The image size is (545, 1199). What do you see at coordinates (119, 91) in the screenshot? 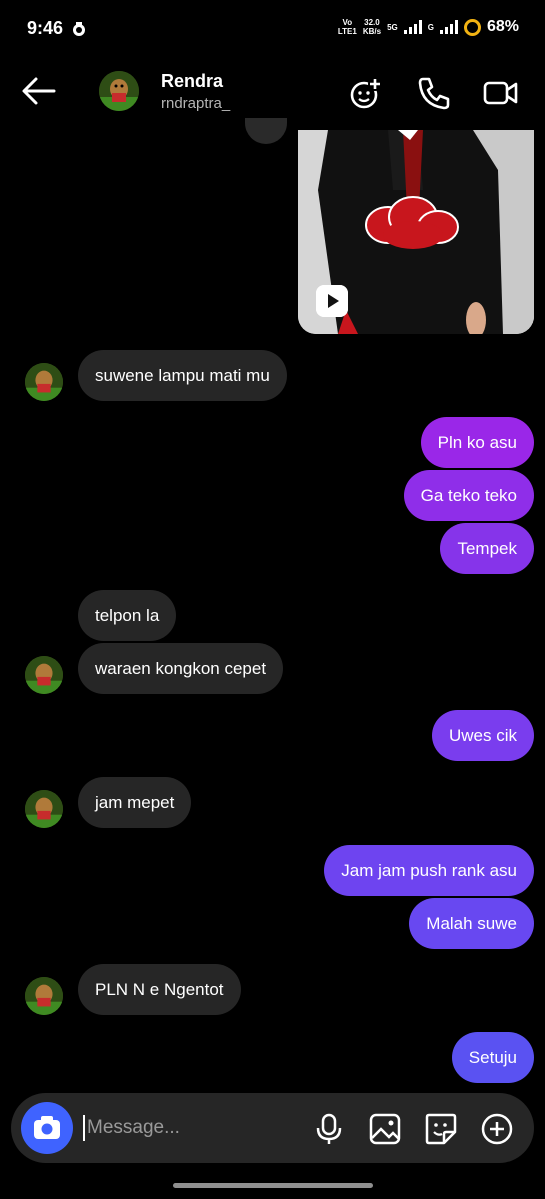
I see `contact-avatar` at bounding box center [119, 91].